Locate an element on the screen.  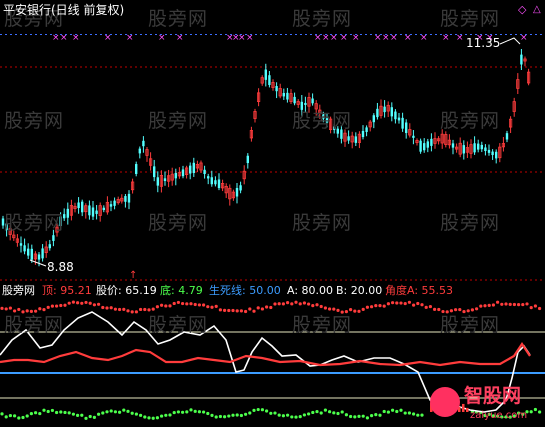
logo-emblem-icon is located at coordinates (445, 402).